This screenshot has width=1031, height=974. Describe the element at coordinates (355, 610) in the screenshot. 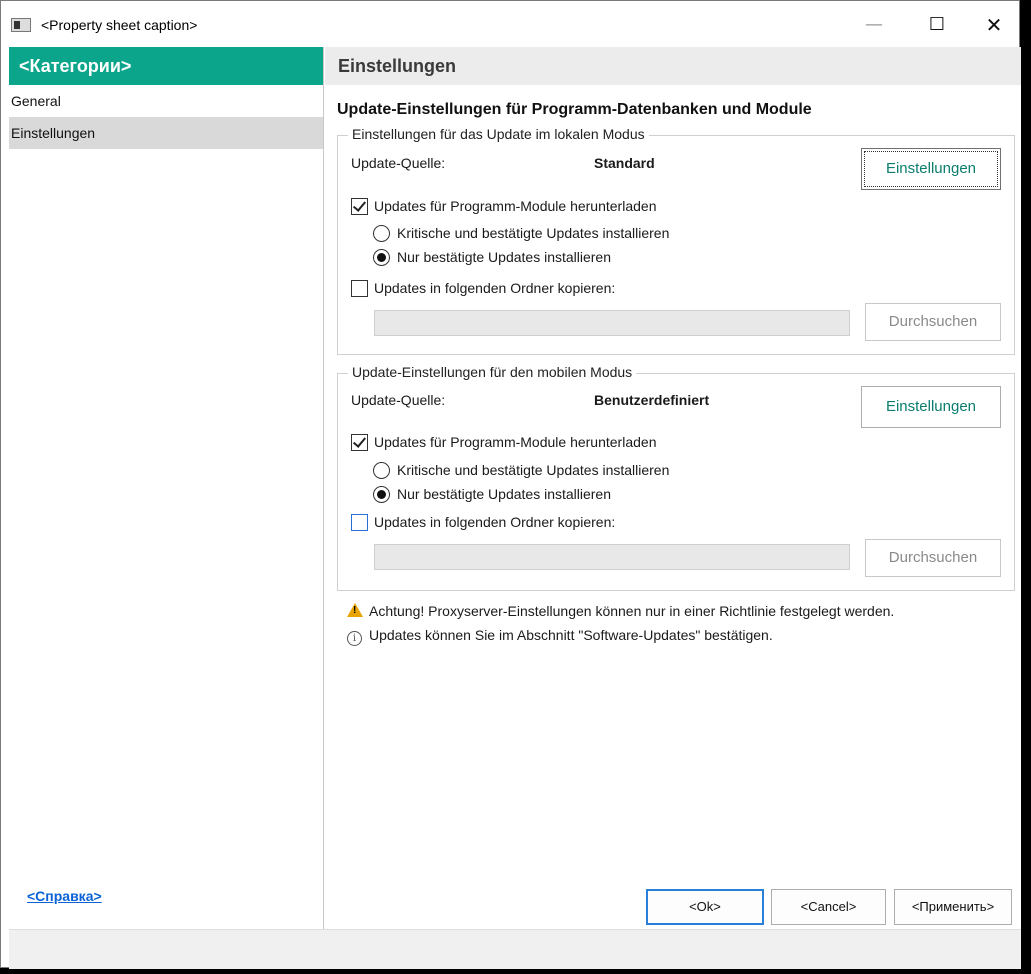

I see `warning-icon` at that location.